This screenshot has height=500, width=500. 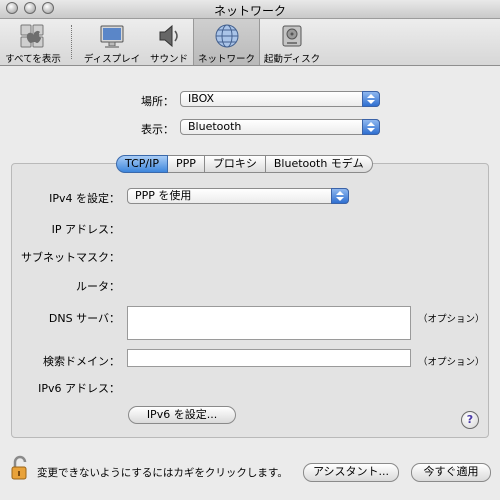 I want to click on router-label: ルータ：, so click(x=98, y=286).